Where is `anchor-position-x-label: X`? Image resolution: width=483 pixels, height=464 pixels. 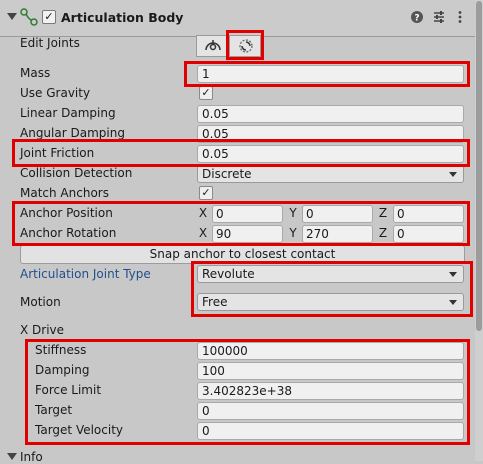 anchor-position-x-label: X is located at coordinates (203, 213).